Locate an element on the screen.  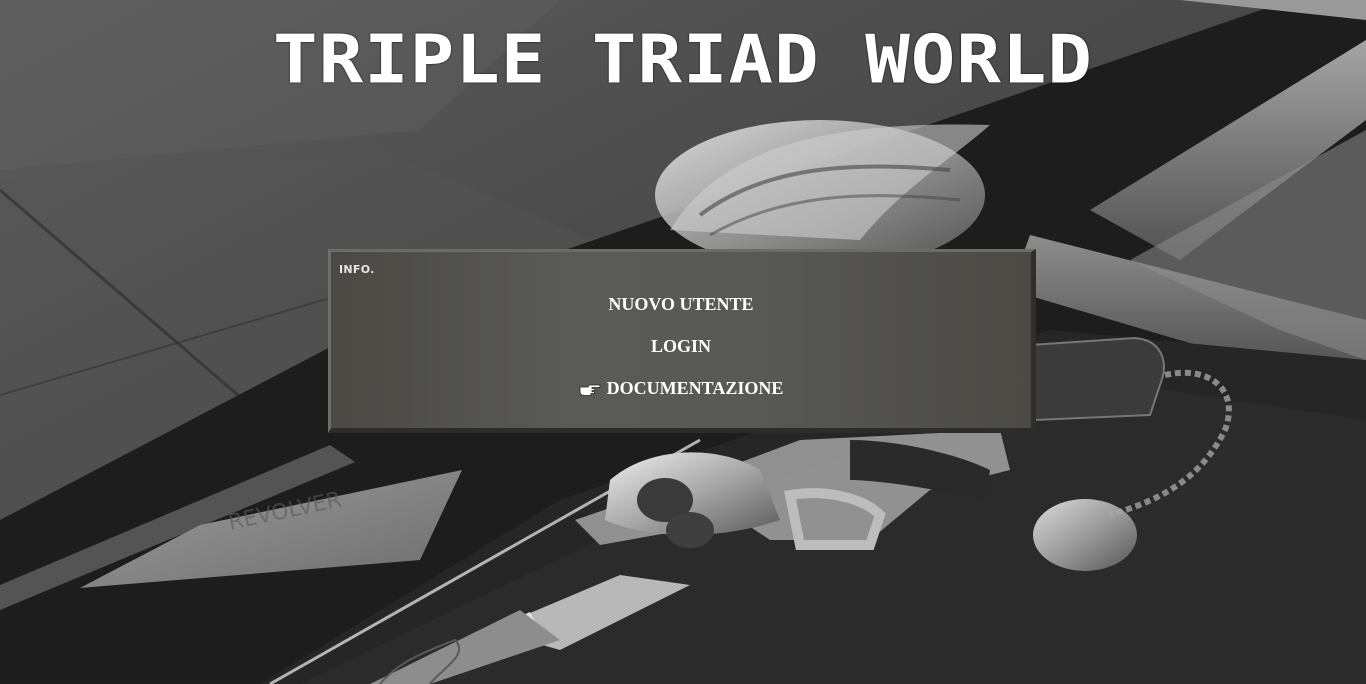
login-link: LOGIN is located at coordinates (681, 346).